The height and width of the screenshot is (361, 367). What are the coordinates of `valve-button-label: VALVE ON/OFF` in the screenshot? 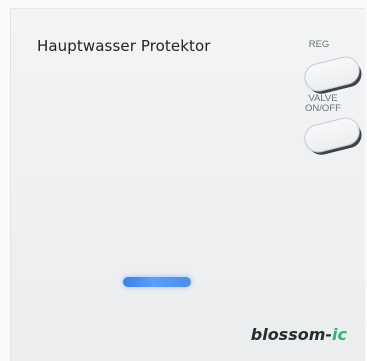 It's located at (323, 104).